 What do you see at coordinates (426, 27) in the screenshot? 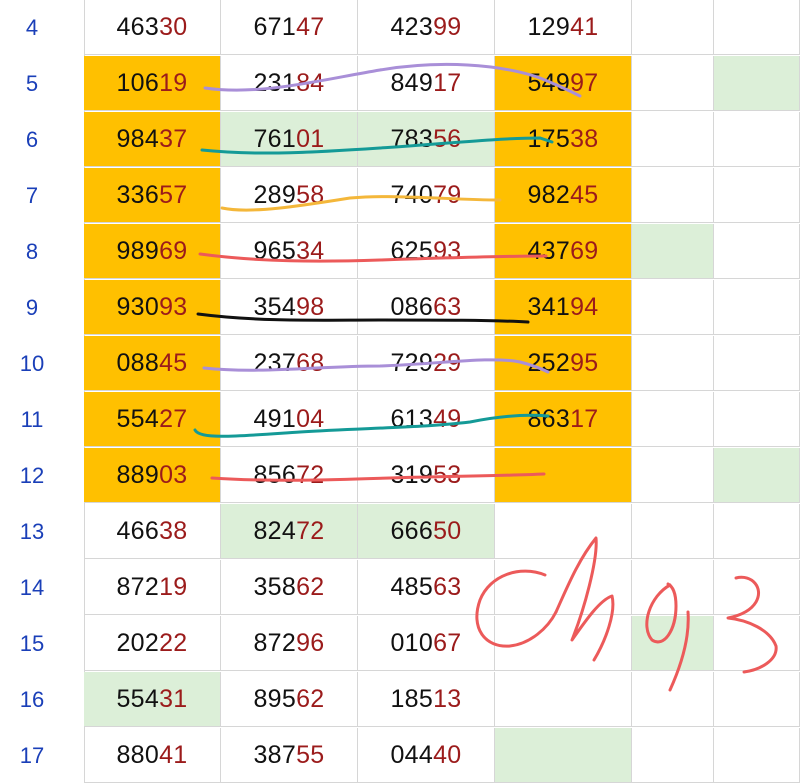
I see `grid-cell: 423 99` at bounding box center [426, 27].